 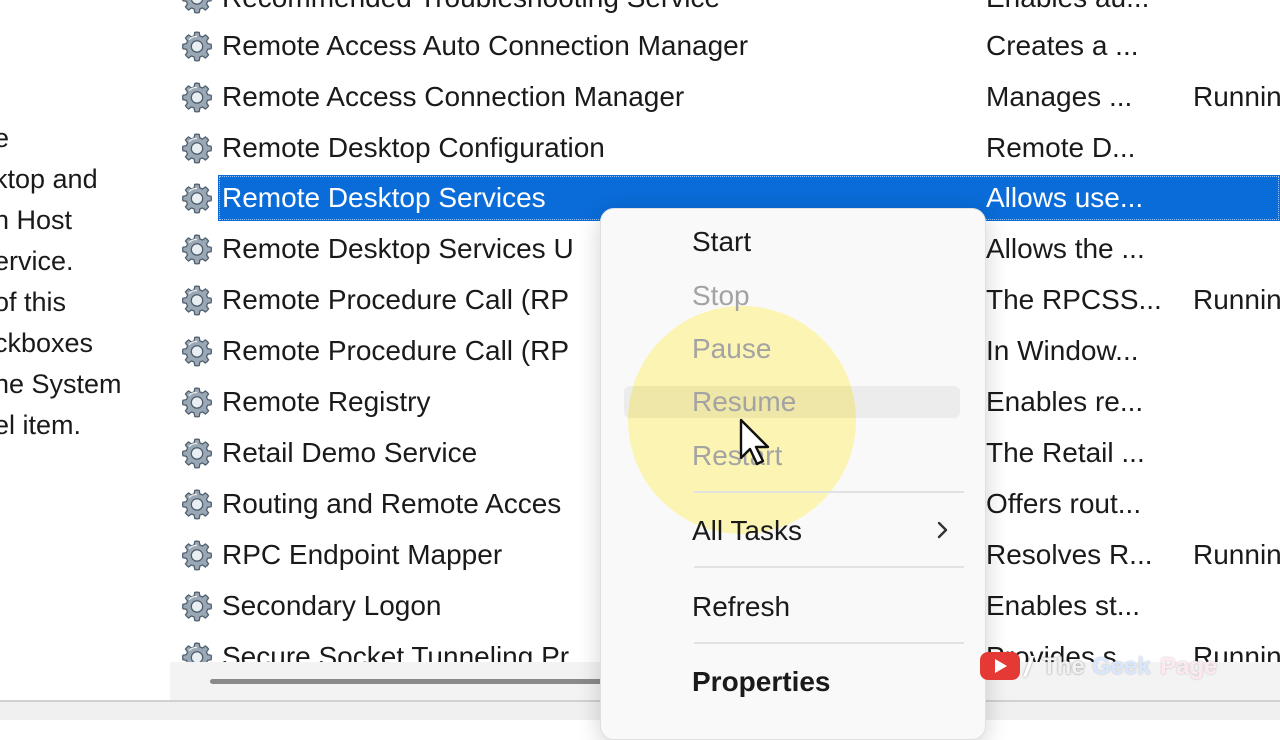 What do you see at coordinates (47, 343) in the screenshot?
I see `description-line: ckboxes` at bounding box center [47, 343].